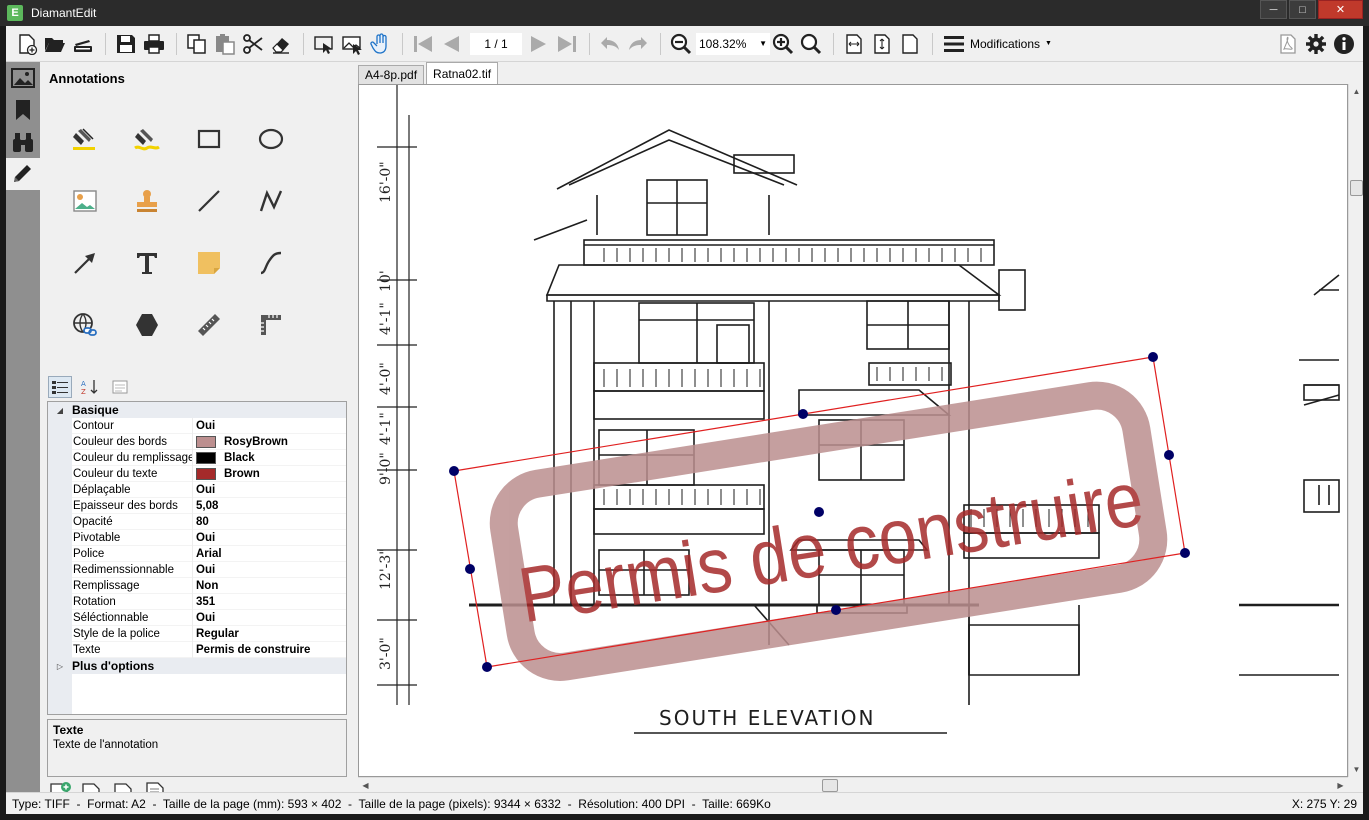 This screenshot has height=820, width=1369. Describe the element at coordinates (271, 139) in the screenshot. I see `ellipse-tool` at that location.